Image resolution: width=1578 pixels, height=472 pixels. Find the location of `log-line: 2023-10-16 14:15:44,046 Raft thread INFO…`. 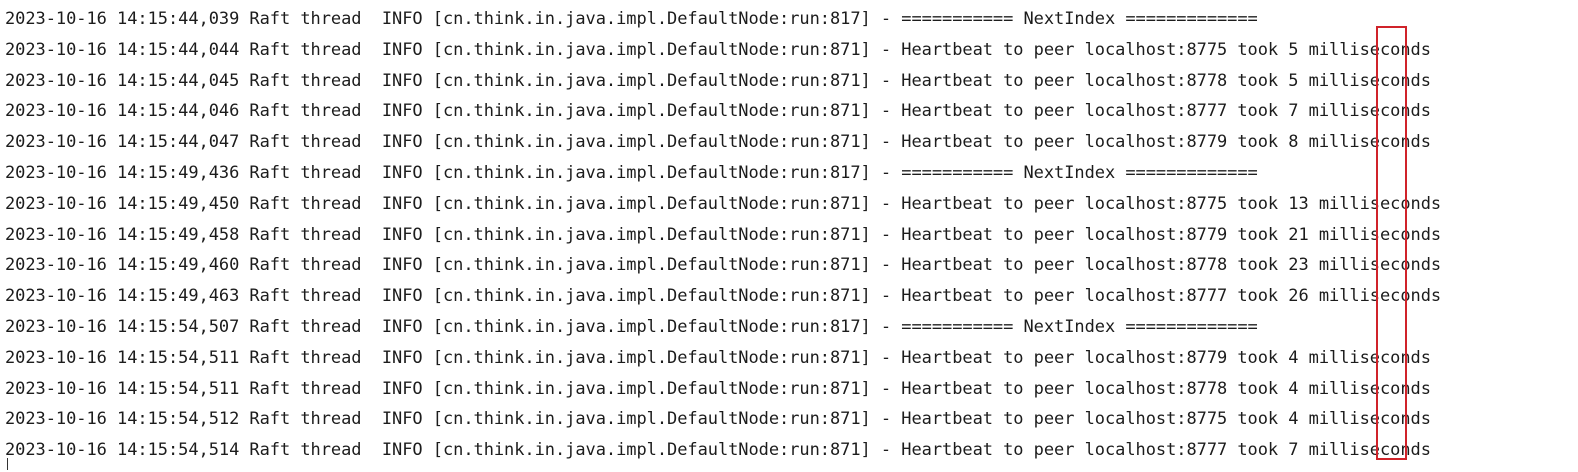

log-line: 2023-10-16 14:15:44,046 Raft thread INFO… is located at coordinates (718, 111).